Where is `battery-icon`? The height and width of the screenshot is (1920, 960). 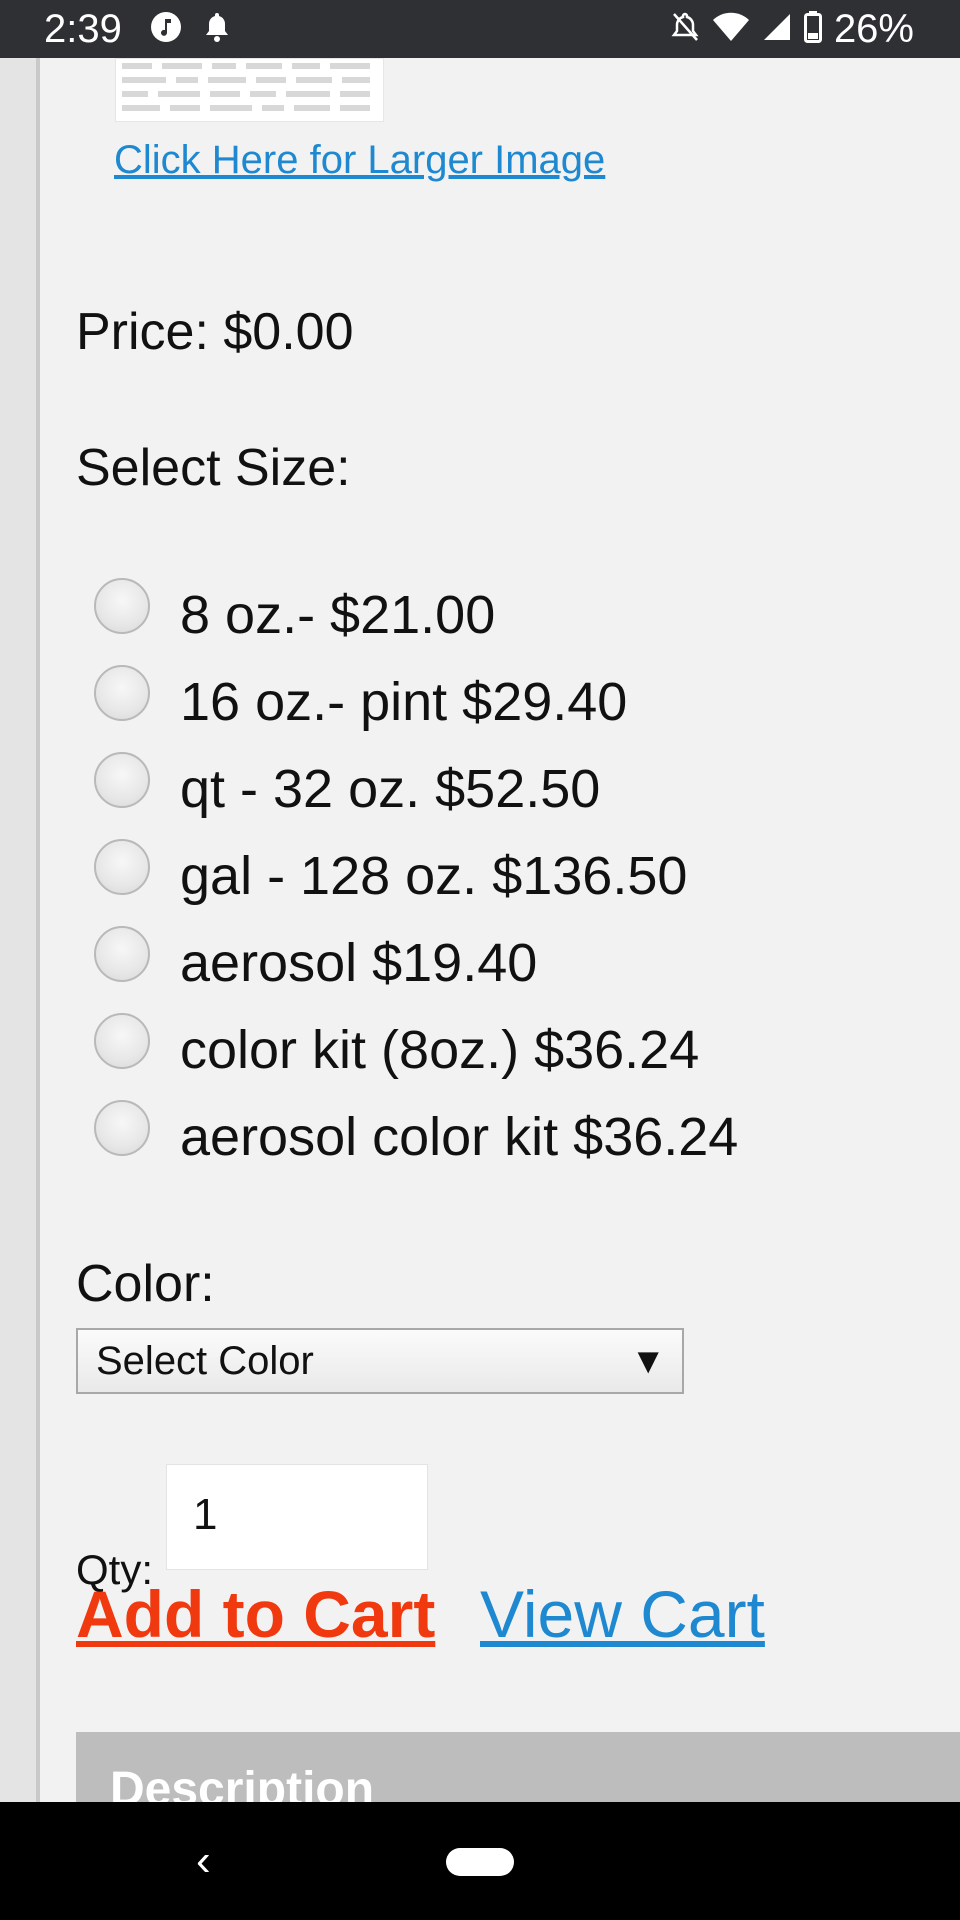
battery-icon is located at coordinates (812, 29).